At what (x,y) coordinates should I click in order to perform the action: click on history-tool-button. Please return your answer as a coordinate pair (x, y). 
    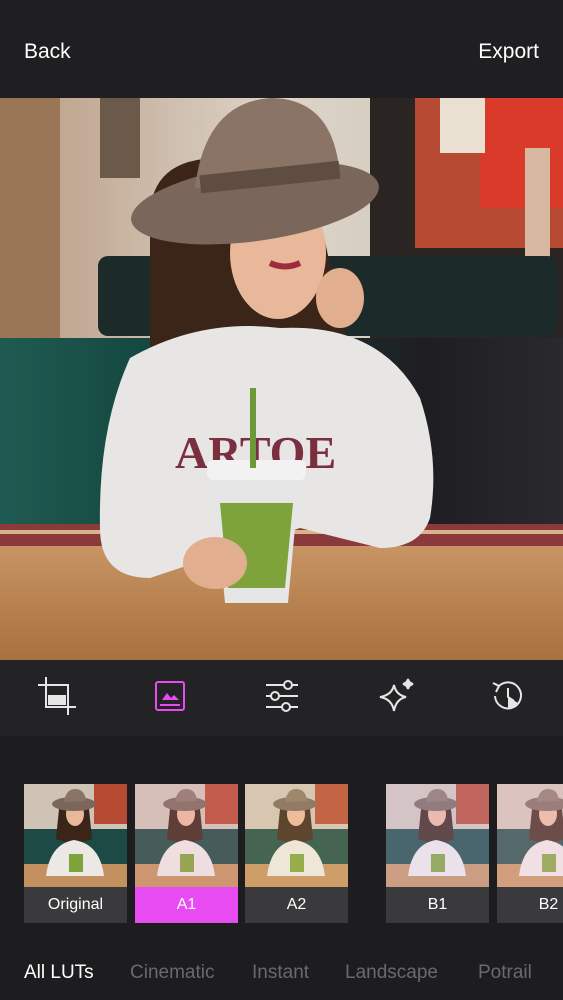
    Looking at the image, I should click on (508, 698).